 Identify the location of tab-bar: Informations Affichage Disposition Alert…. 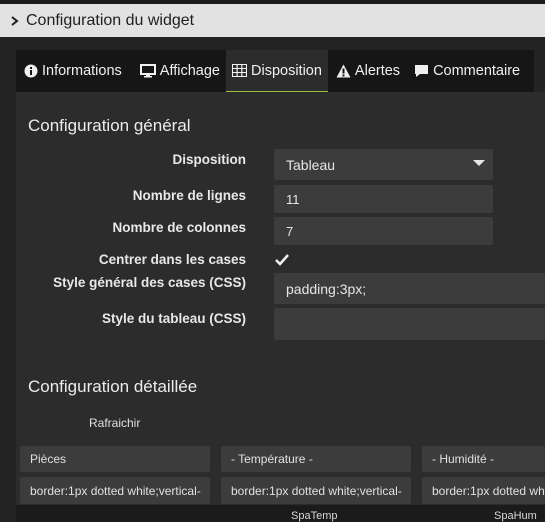
(275, 71).